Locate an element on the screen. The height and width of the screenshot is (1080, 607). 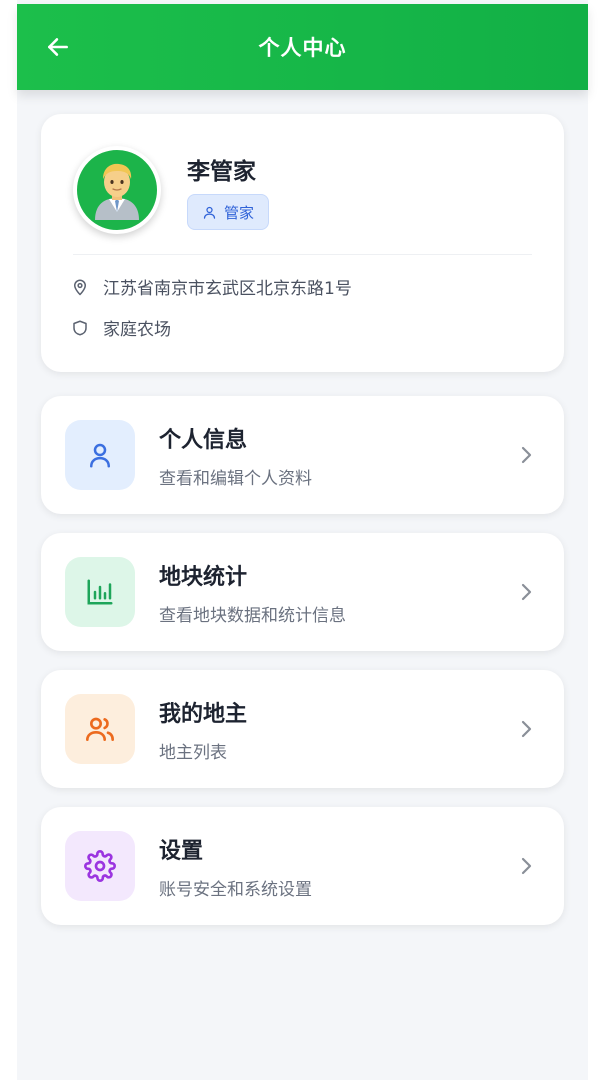
map-pin-icon is located at coordinates (80, 287).